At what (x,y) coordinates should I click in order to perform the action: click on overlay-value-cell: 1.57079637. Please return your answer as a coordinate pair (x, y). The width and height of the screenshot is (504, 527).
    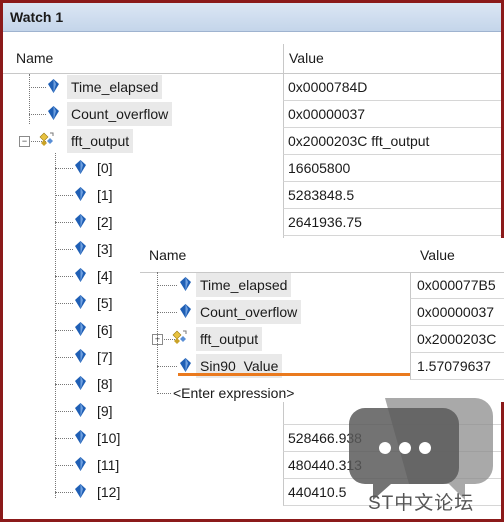
    Looking at the image, I should click on (457, 366).